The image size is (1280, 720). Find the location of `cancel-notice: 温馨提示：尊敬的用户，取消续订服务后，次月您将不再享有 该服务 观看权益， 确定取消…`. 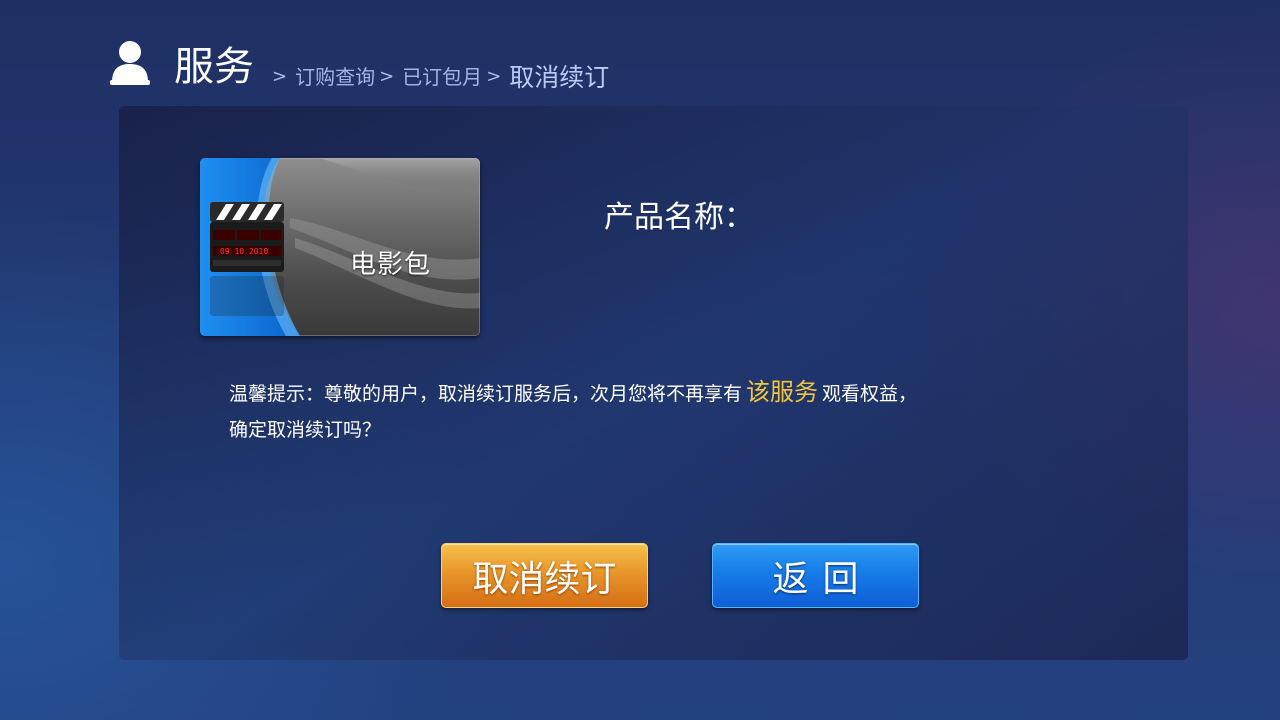

cancel-notice: 温馨提示：尊敬的用户，取消续订服务后，次月您将不再享有 该服务 观看权益， 确定取消… is located at coordinates (679, 411).